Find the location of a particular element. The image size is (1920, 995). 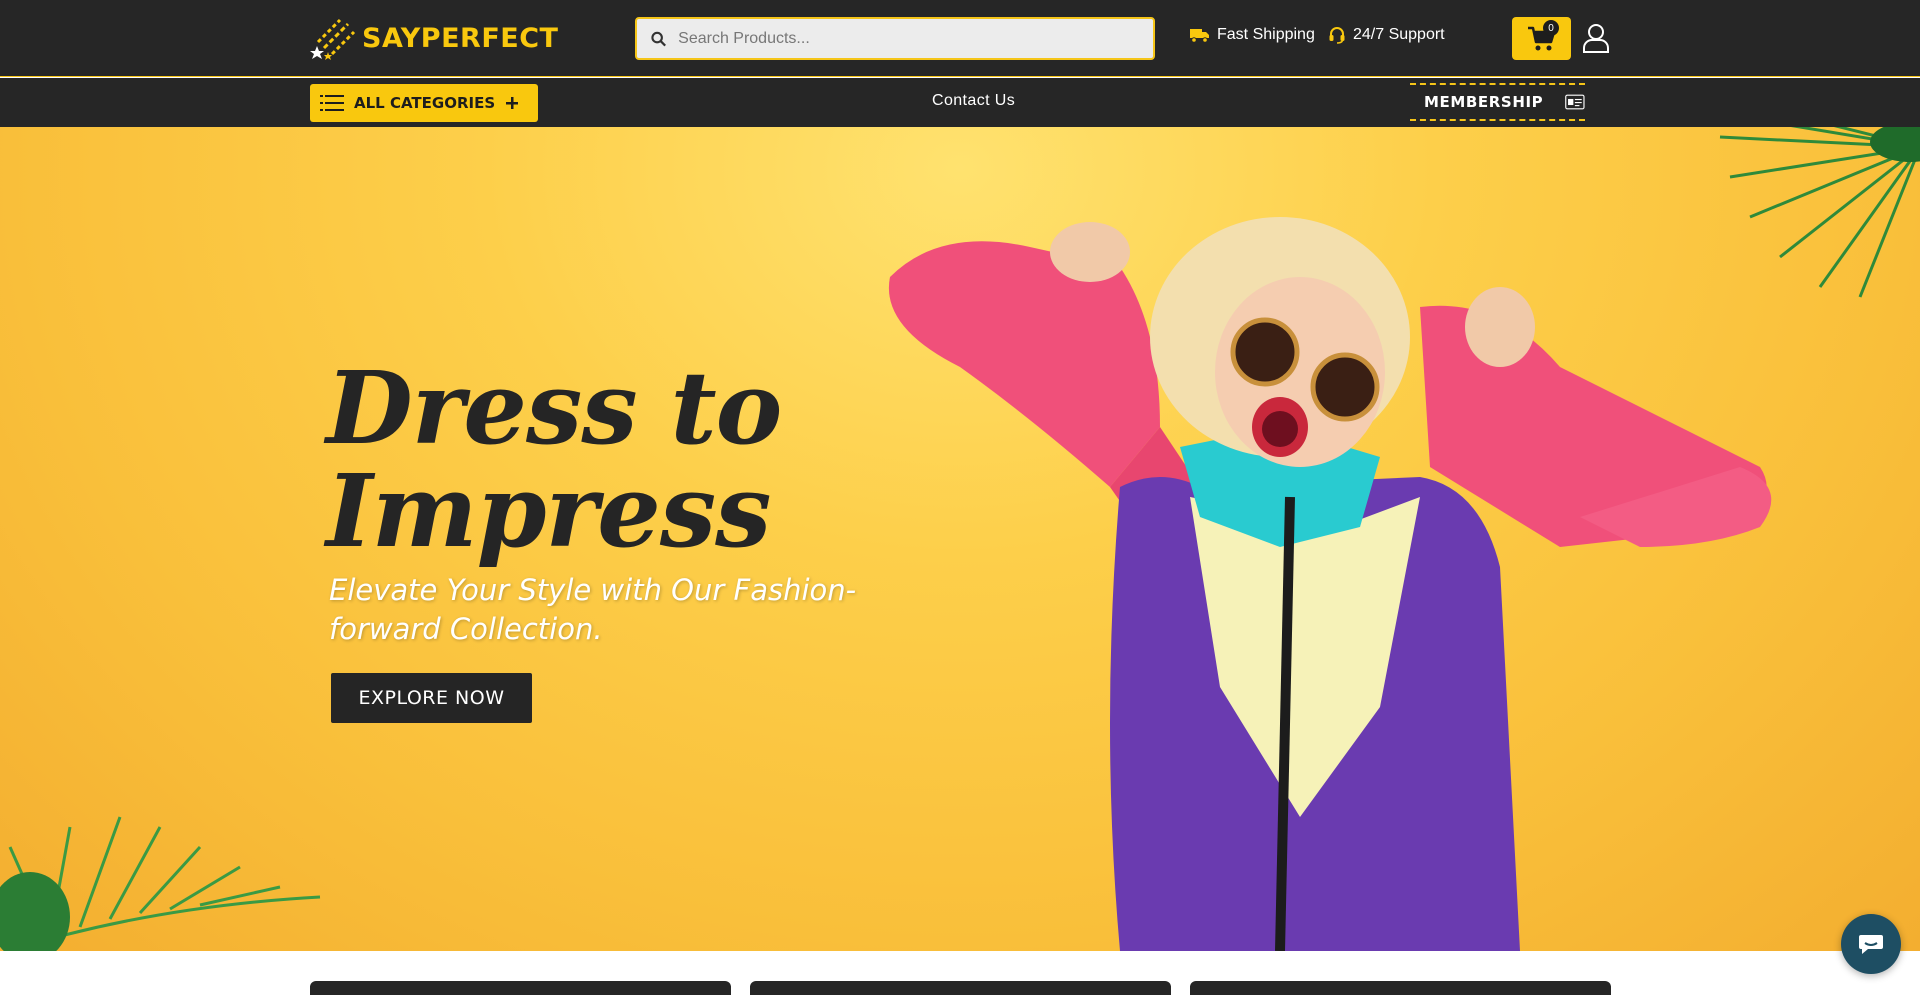

logo-text: SAYPERFECT is located at coordinates (460, 38).